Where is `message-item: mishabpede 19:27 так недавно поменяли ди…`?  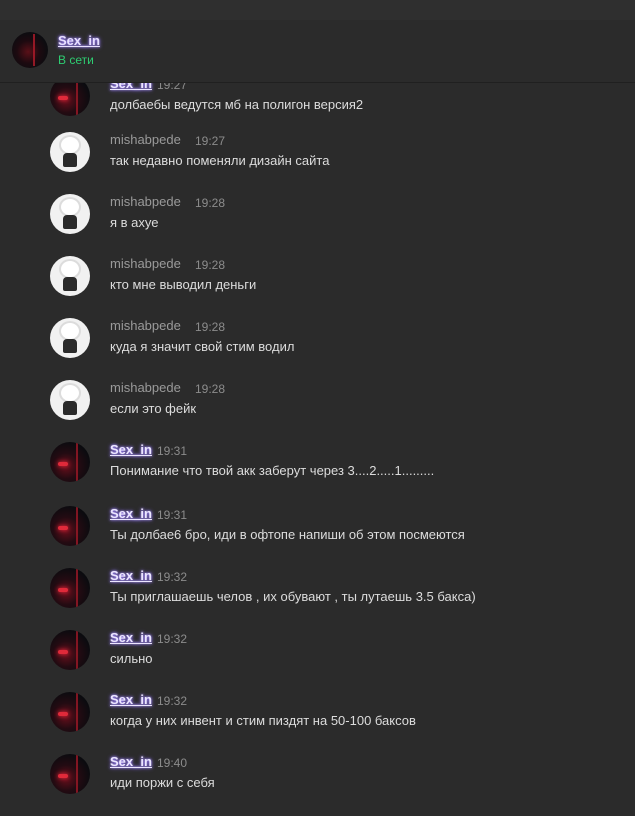 message-item: mishabpede 19:27 так недавно поменяли ди… is located at coordinates (317, 163).